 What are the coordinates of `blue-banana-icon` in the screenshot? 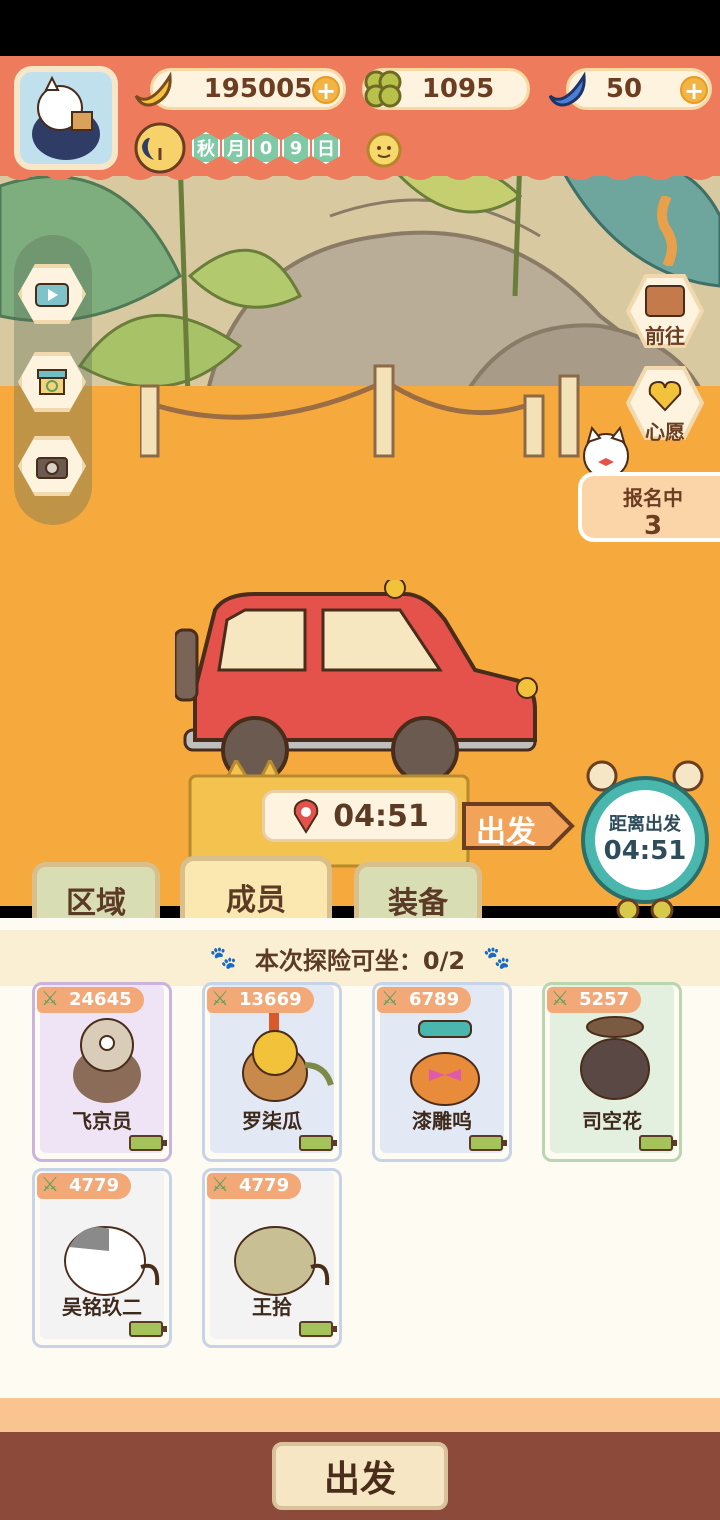 It's located at (567, 89).